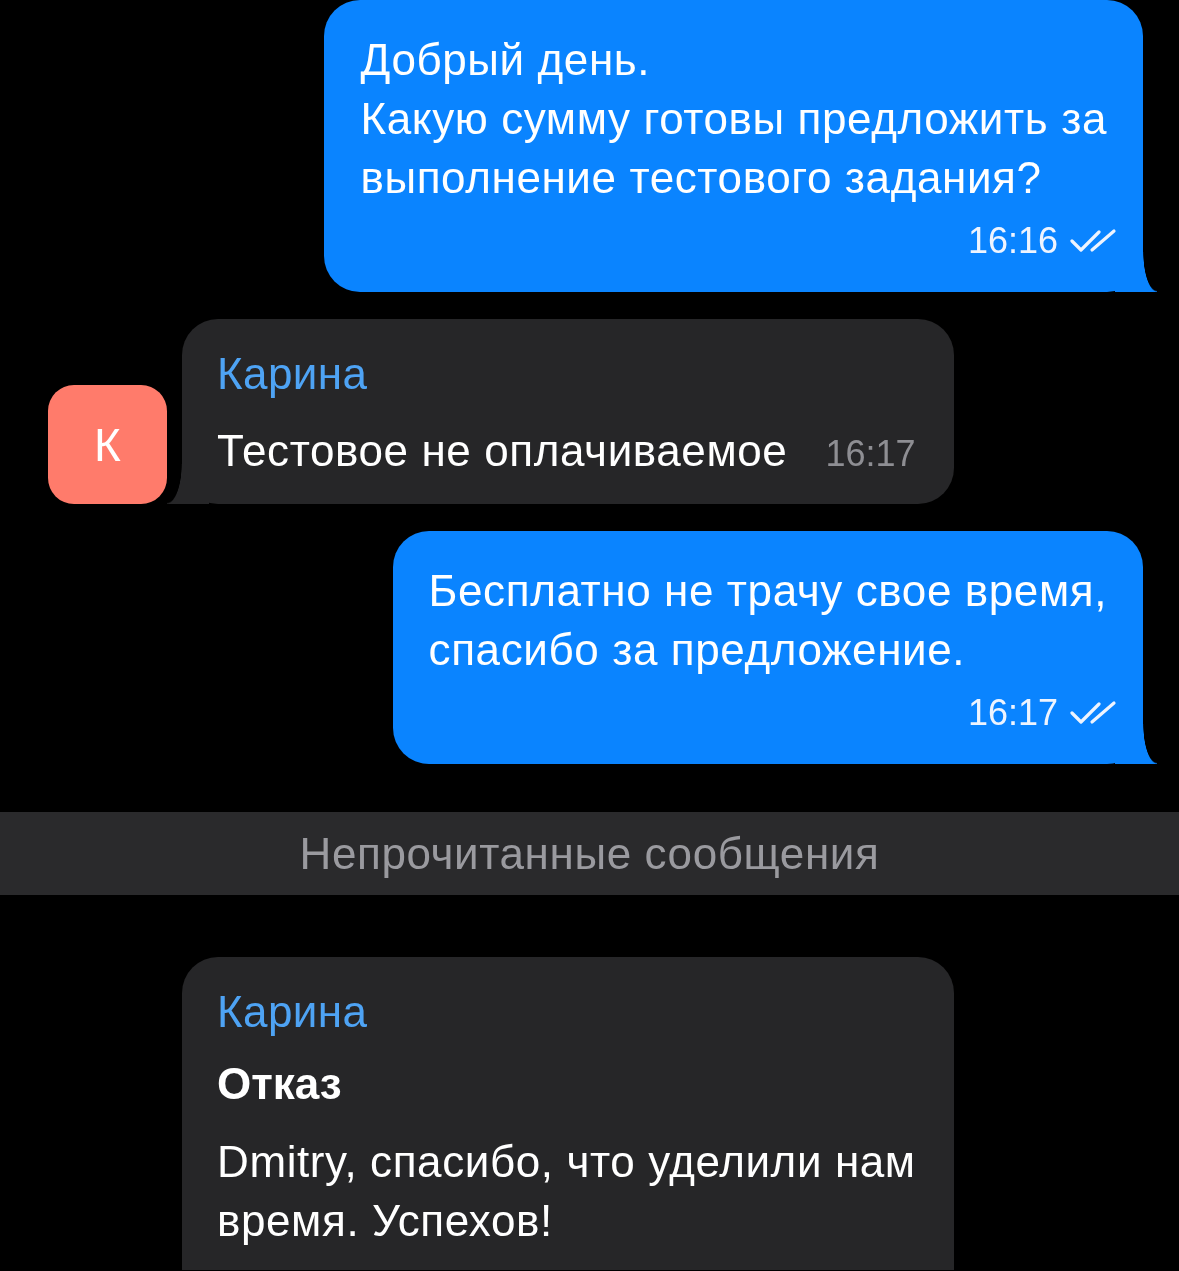  Describe the element at coordinates (566, 1191) in the screenshot. I see `message-text: Dmitry, спасибо, что уделили нам время. Успехов!` at that location.